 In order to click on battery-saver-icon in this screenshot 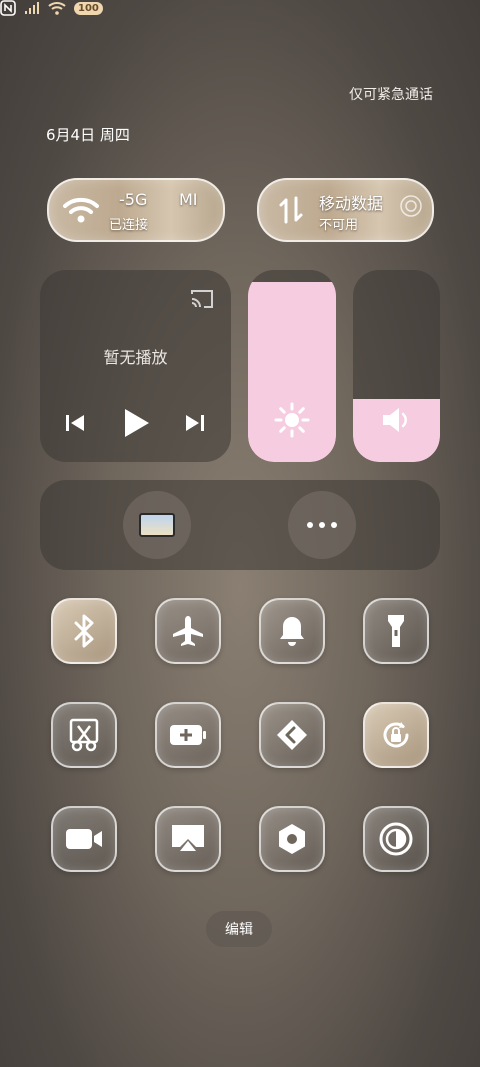, I will do `click(188, 735)`.